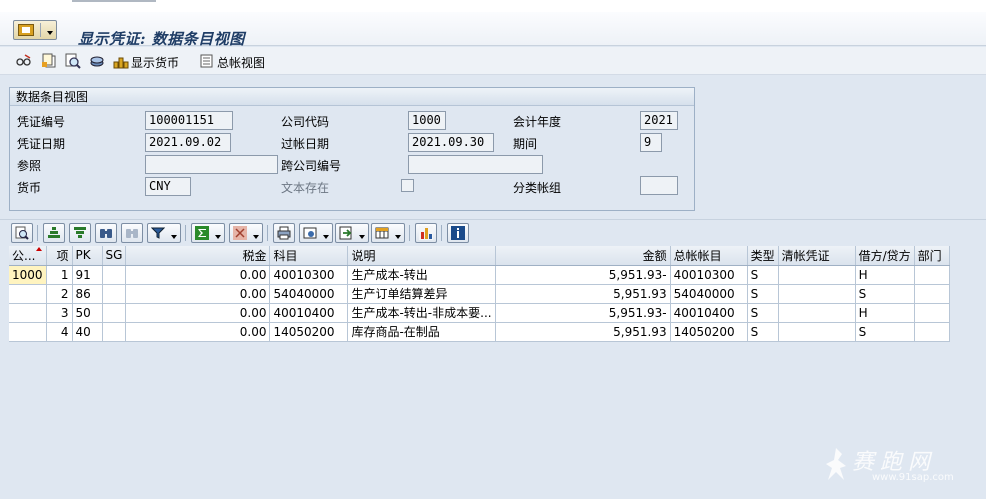 The width and height of the screenshot is (986, 499). Describe the element at coordinates (59, 332) in the screenshot. I see `cell-item: 4` at that location.